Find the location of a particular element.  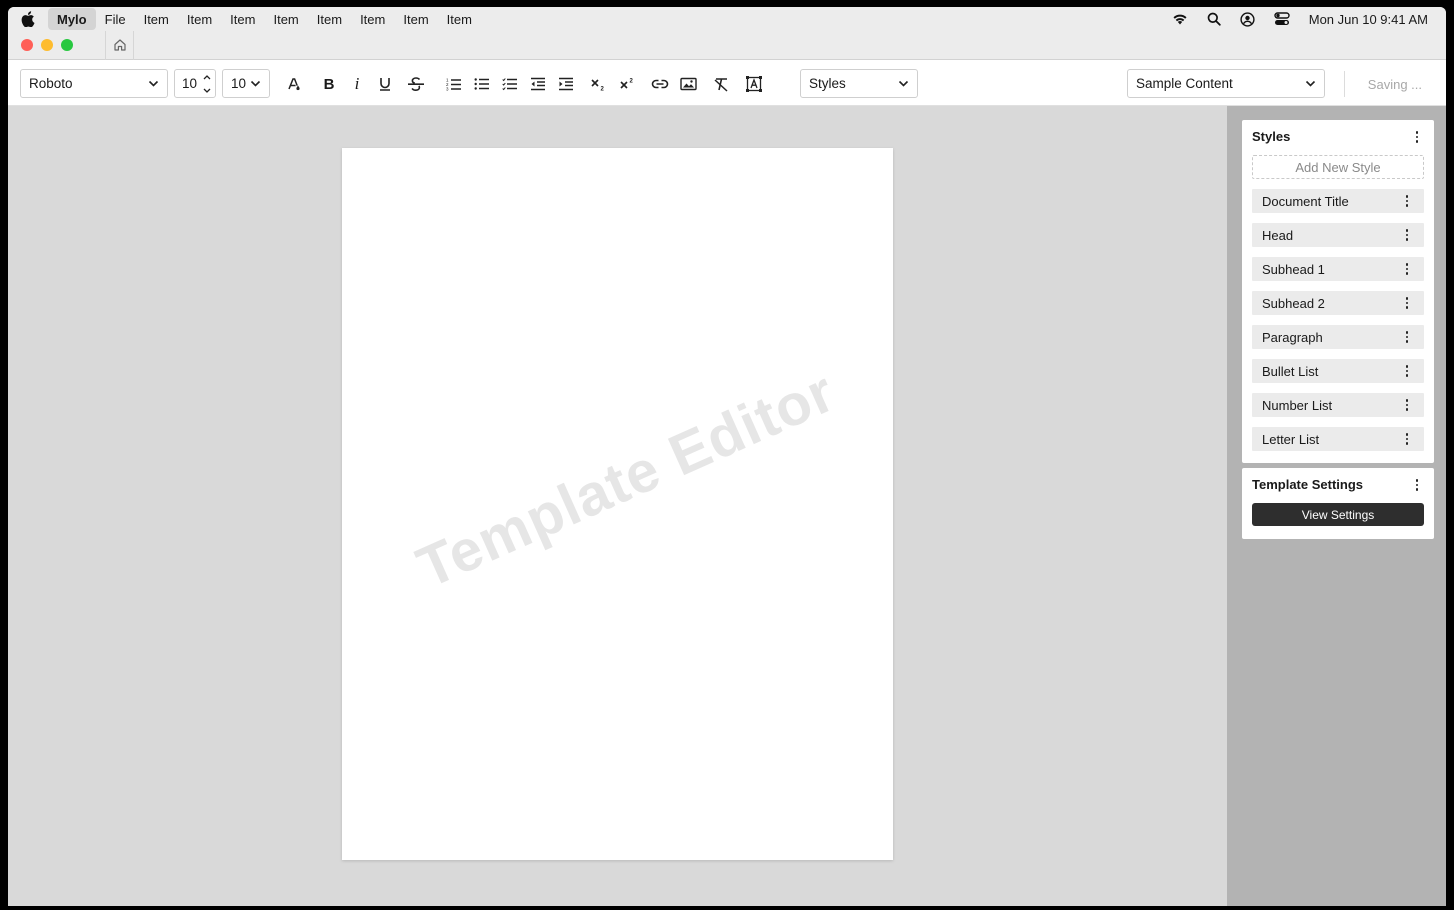

traffic-lights is located at coordinates (57, 45).